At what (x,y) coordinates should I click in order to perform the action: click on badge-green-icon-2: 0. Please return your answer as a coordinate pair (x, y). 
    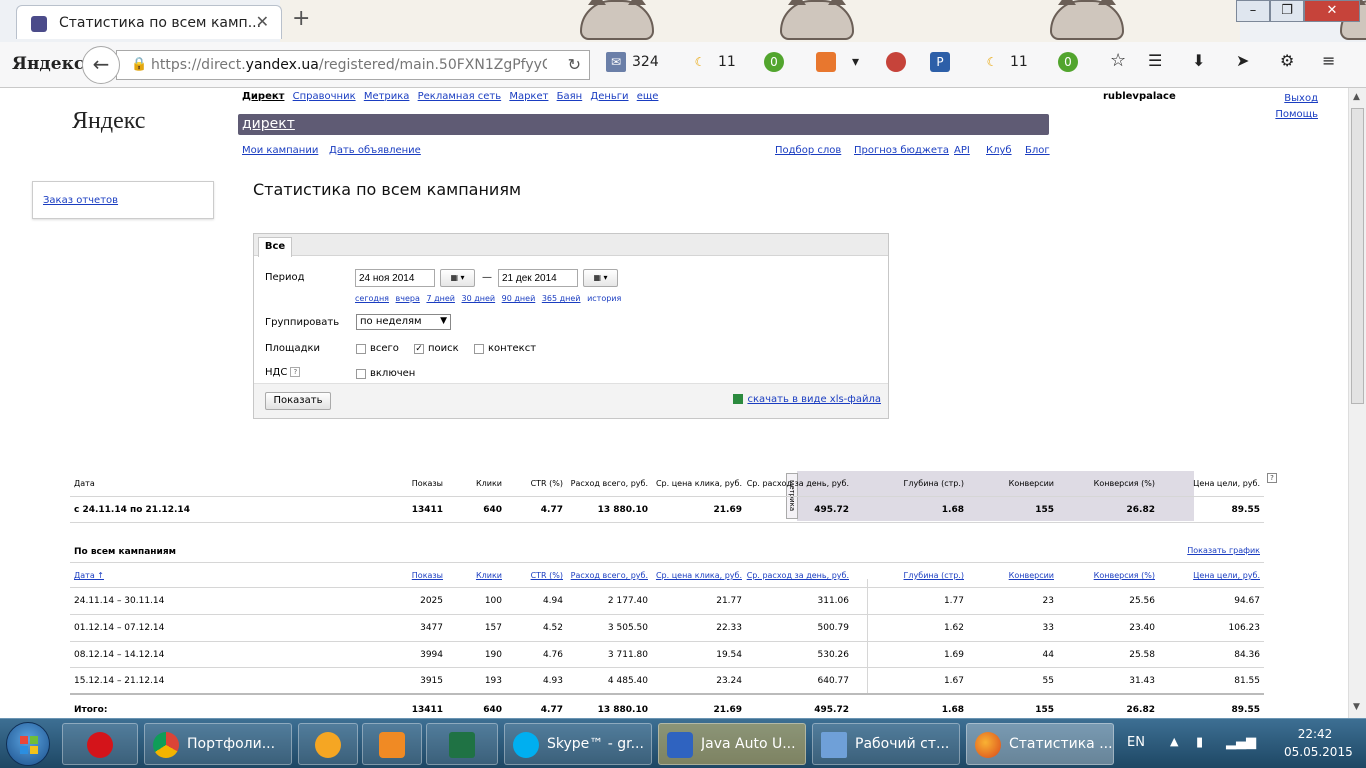
    Looking at the image, I should click on (1068, 62).